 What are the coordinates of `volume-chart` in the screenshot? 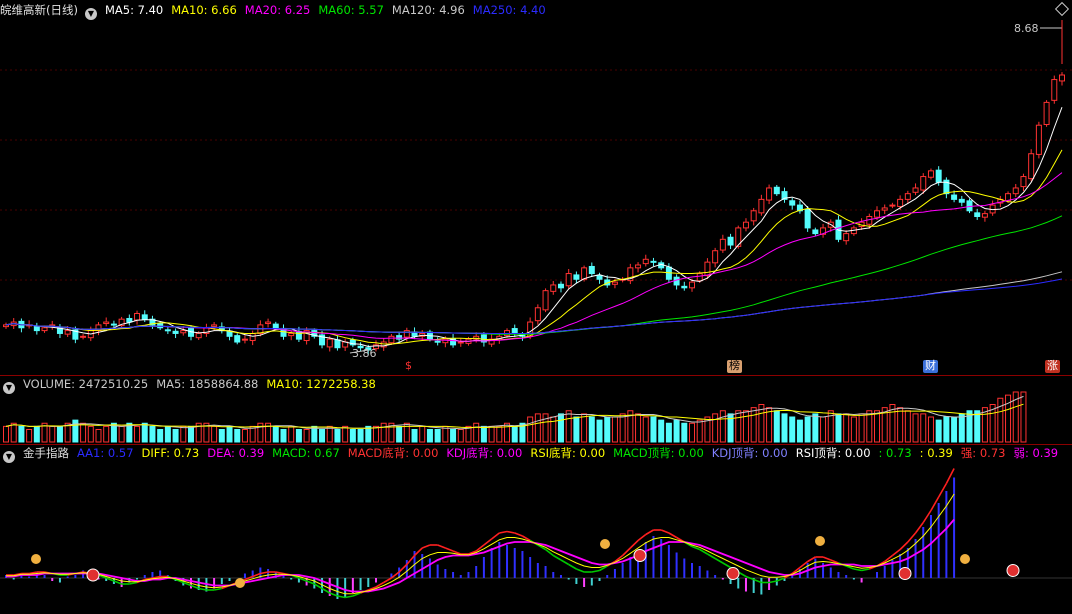 It's located at (536, 410).